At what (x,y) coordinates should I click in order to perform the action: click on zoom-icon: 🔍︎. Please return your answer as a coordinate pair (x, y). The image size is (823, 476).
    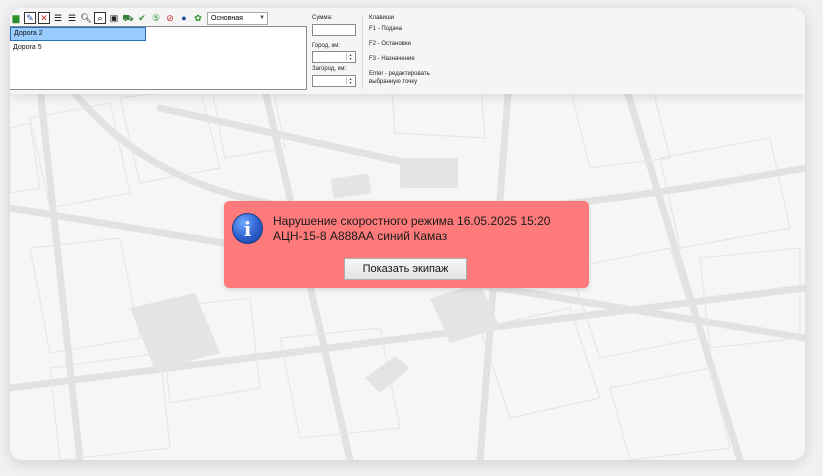
    Looking at the image, I should click on (86, 18).